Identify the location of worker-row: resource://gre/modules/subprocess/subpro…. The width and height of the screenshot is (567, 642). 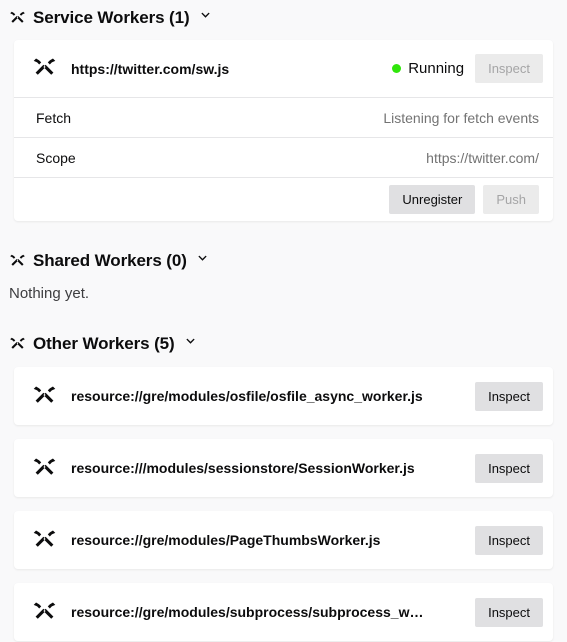
(283, 612).